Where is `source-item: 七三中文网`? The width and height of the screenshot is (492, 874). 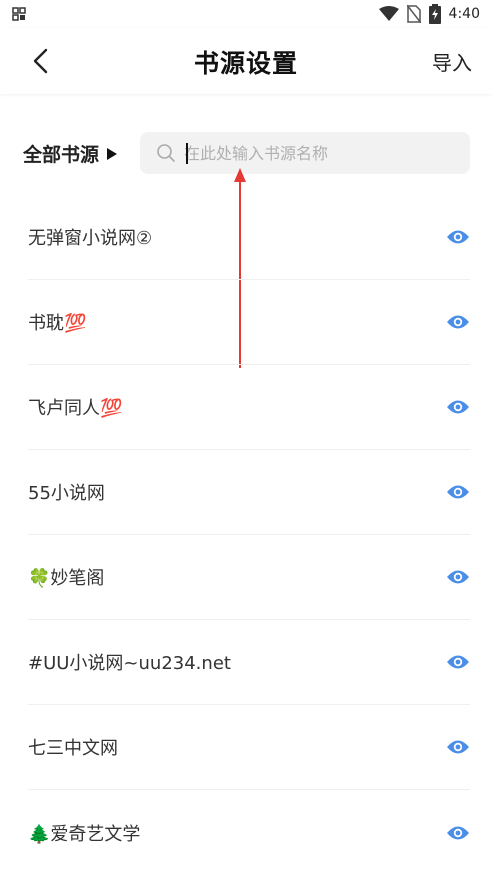
source-item: 七三中文网 is located at coordinates (249, 747).